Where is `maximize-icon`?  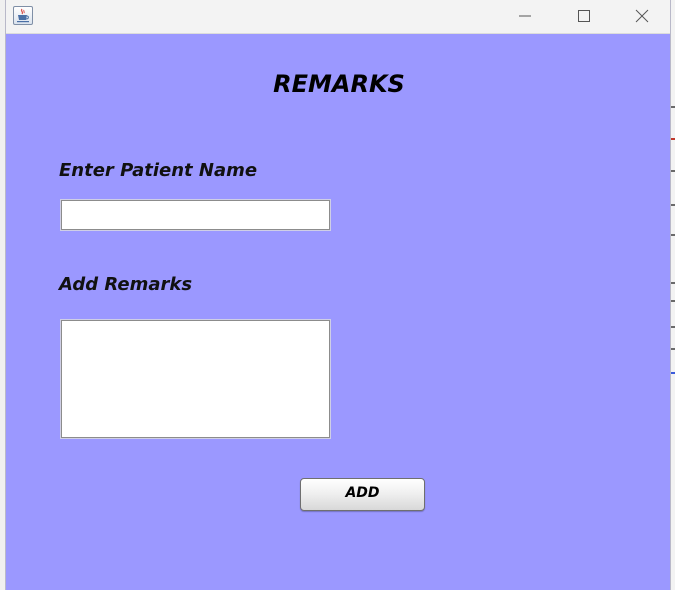
maximize-icon is located at coordinates (584, 16).